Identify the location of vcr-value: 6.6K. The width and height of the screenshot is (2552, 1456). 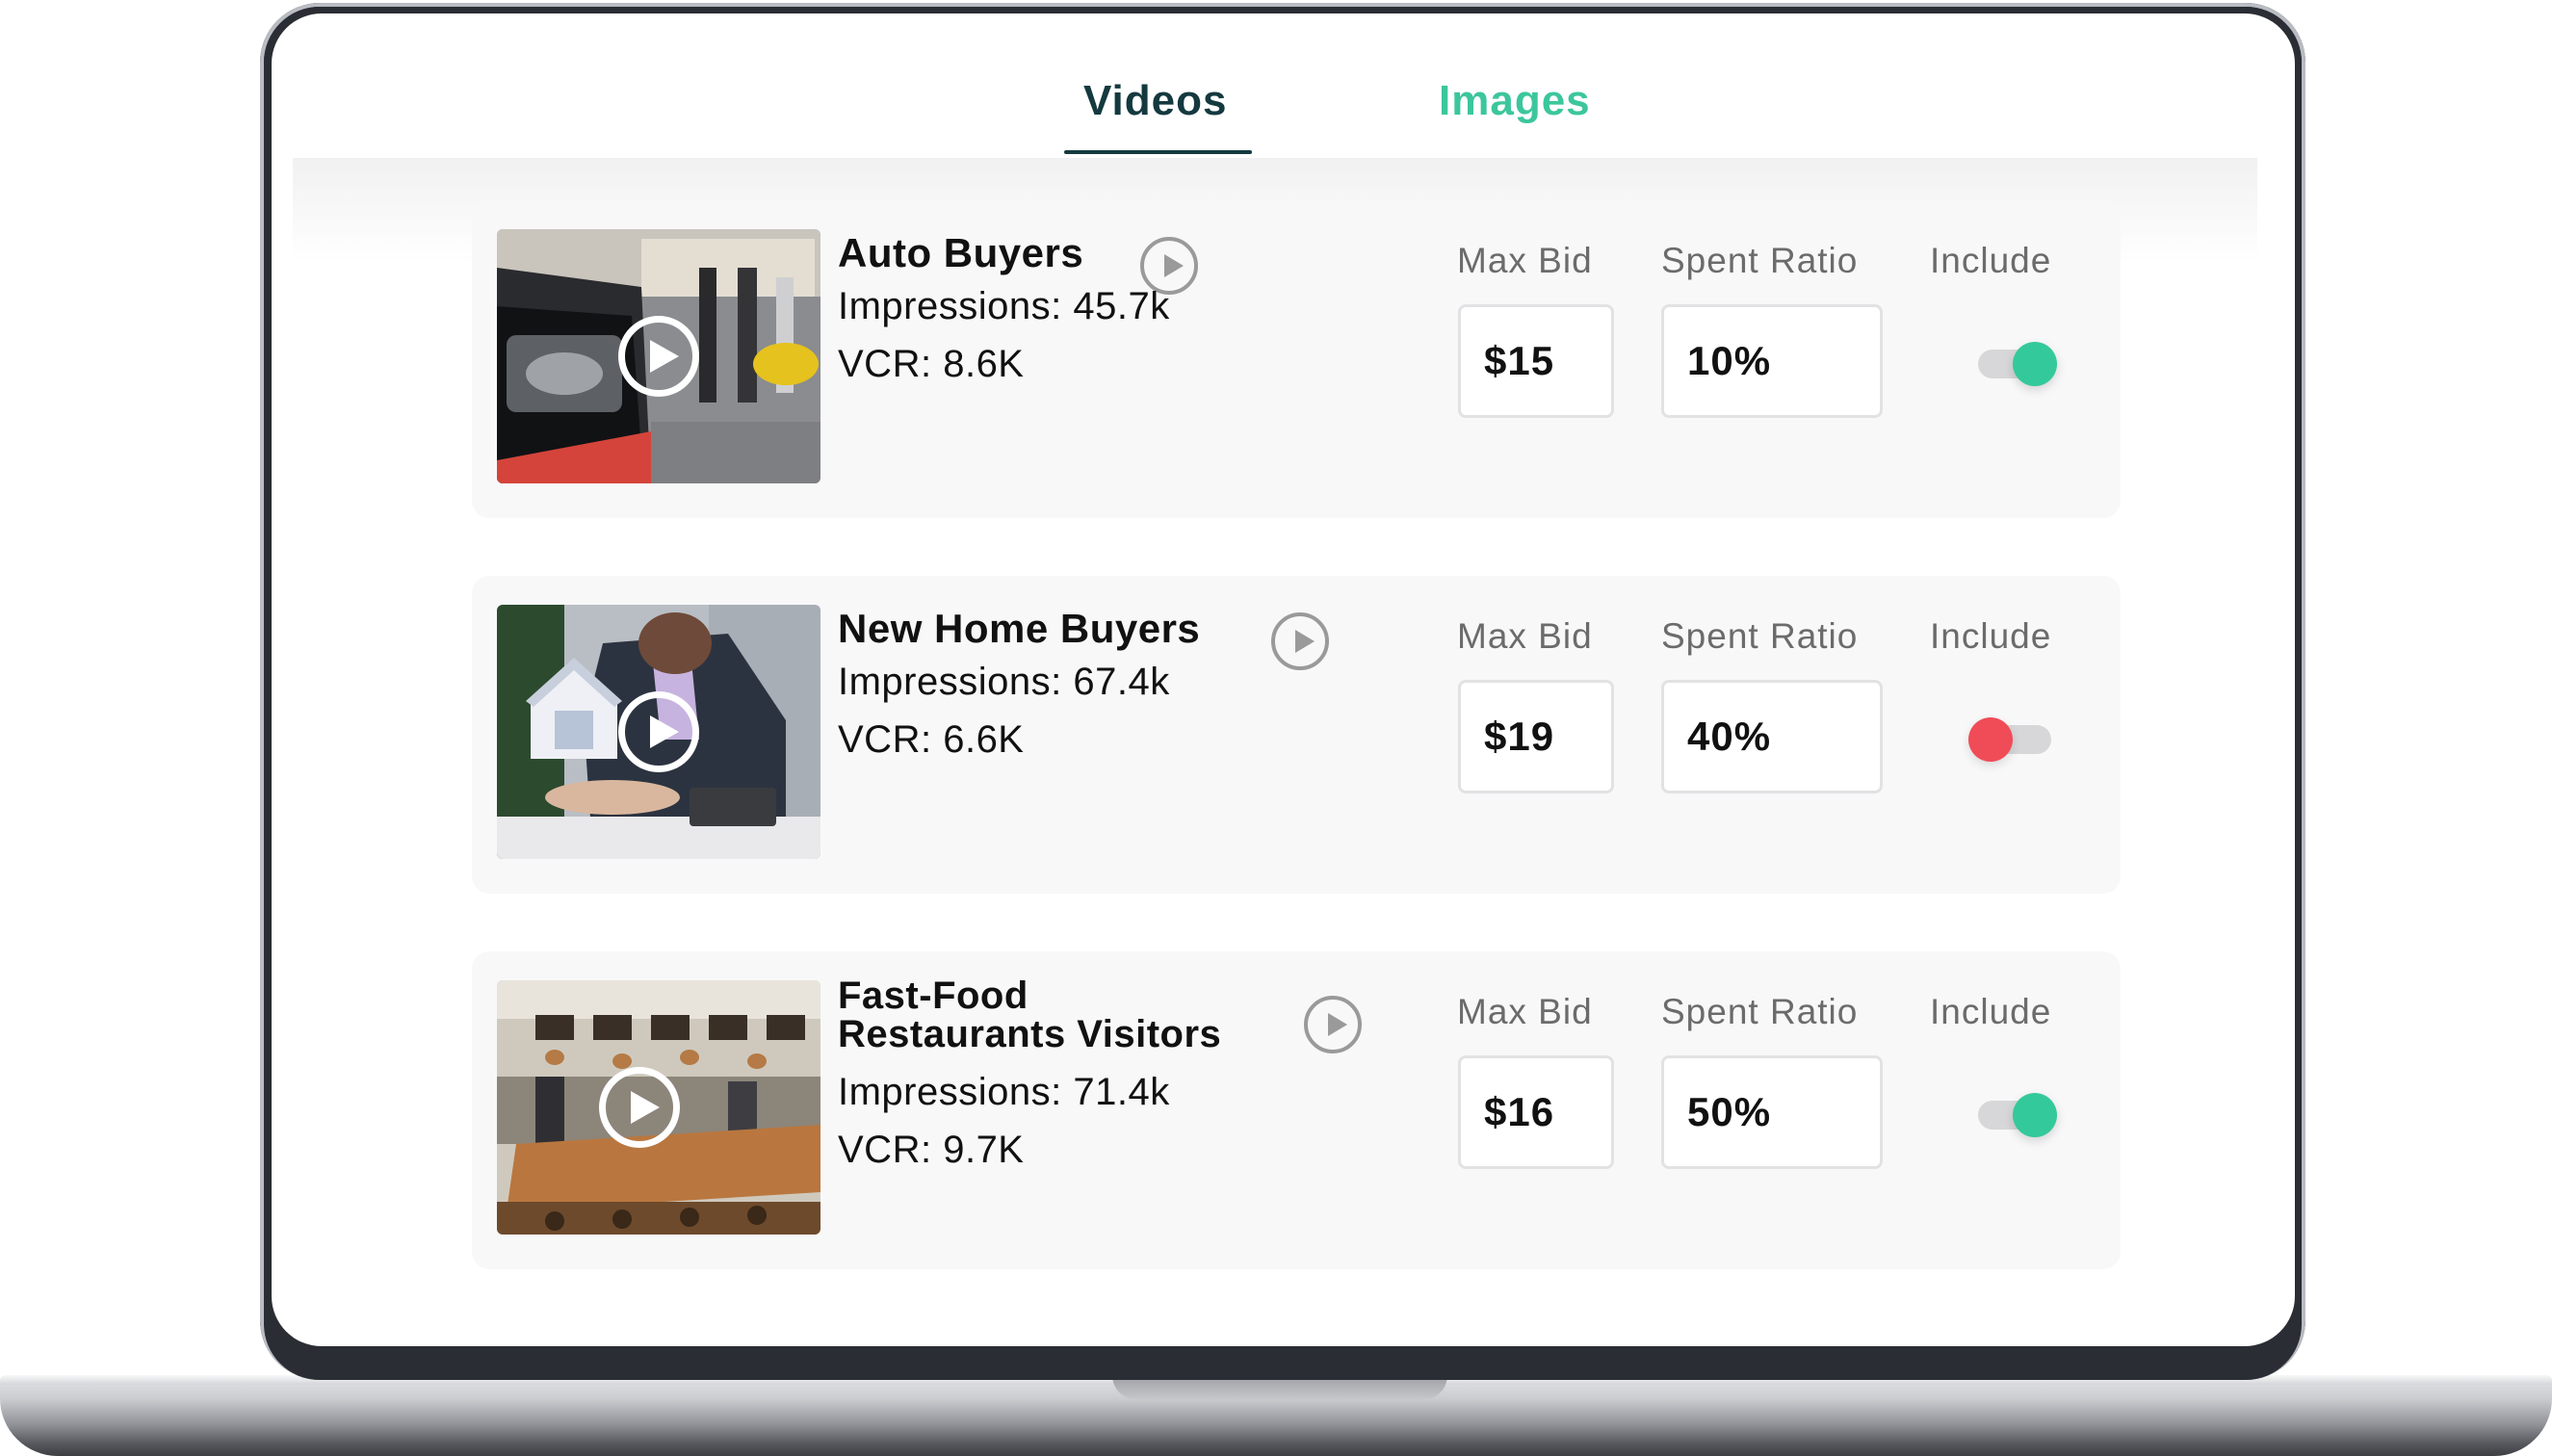
(984, 739).